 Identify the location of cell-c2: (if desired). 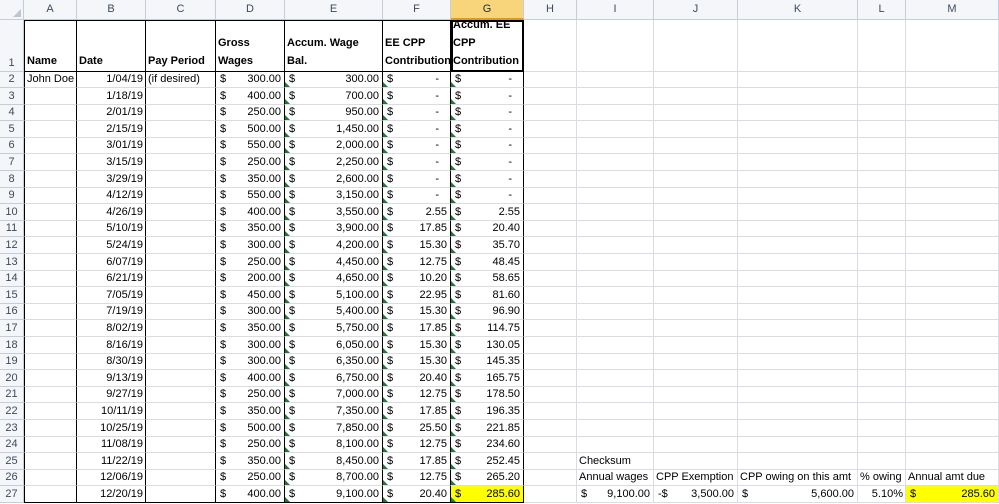
(181, 80).